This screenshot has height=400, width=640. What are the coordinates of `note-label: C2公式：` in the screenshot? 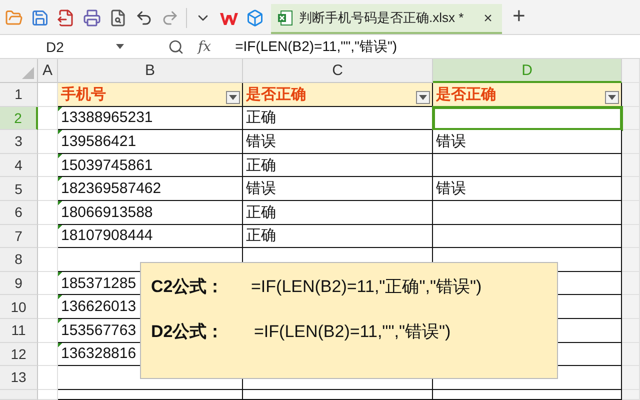 It's located at (188, 287).